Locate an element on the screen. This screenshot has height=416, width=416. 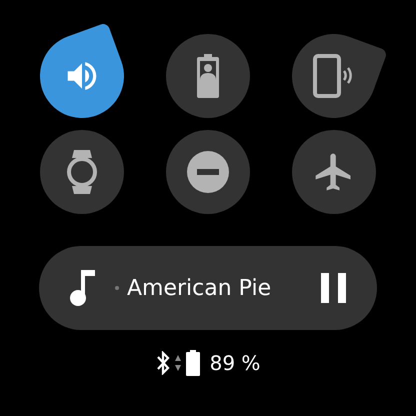
pause-button is located at coordinates (334, 288).